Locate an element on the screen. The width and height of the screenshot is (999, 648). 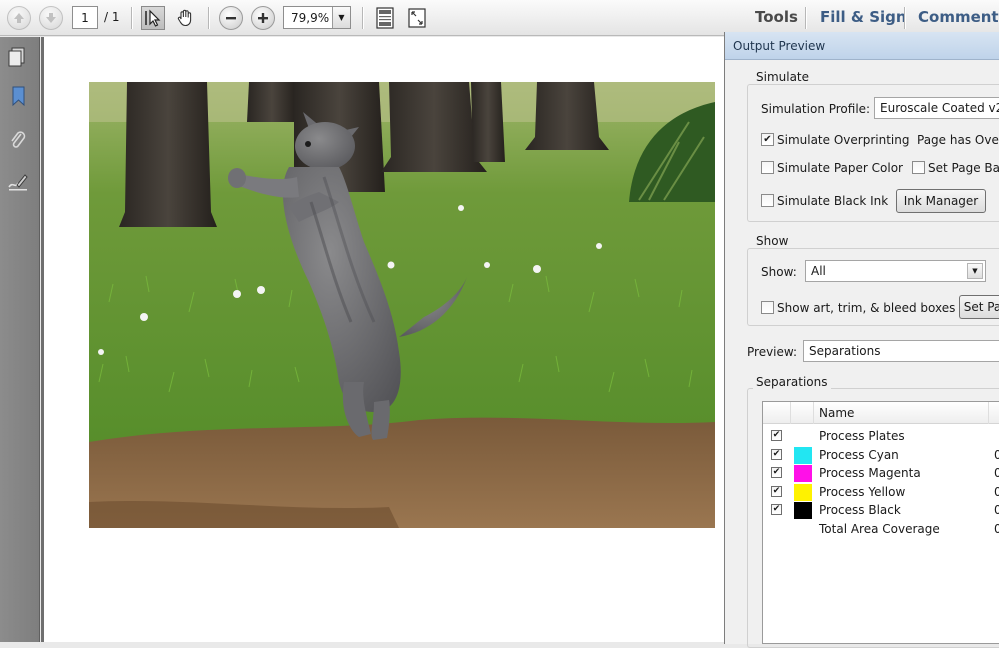
simulate-paper-color-label: Simulate Paper Color is located at coordinates (840, 168).